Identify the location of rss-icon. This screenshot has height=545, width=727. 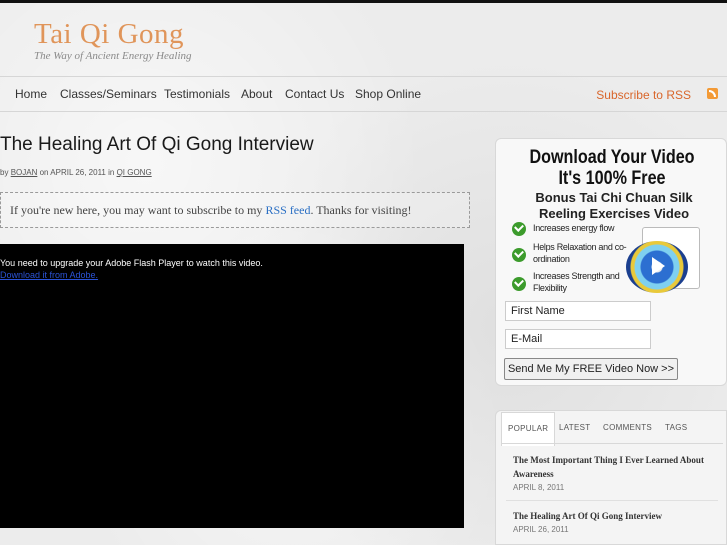
(712, 93).